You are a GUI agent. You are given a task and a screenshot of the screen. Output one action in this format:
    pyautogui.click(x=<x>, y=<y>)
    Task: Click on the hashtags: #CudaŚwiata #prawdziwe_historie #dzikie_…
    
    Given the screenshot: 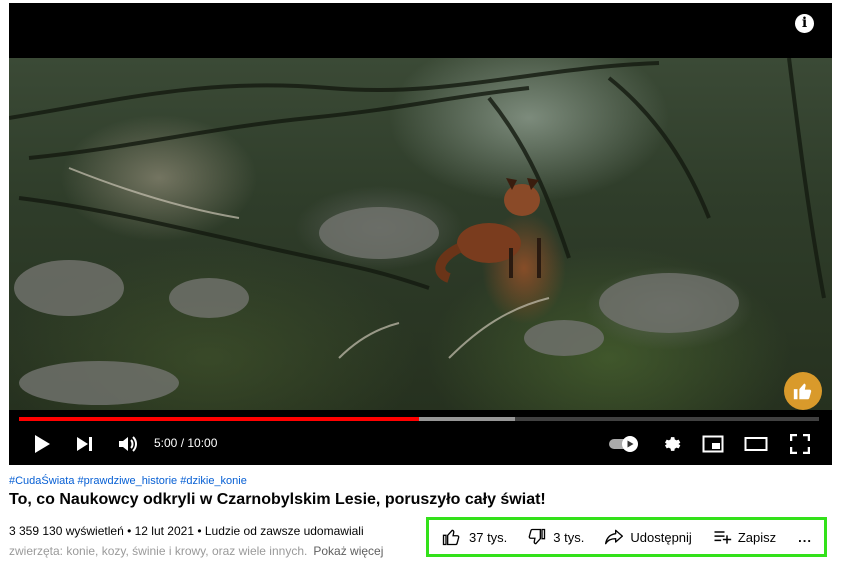 What is the action you would take?
    pyautogui.click(x=128, y=481)
    